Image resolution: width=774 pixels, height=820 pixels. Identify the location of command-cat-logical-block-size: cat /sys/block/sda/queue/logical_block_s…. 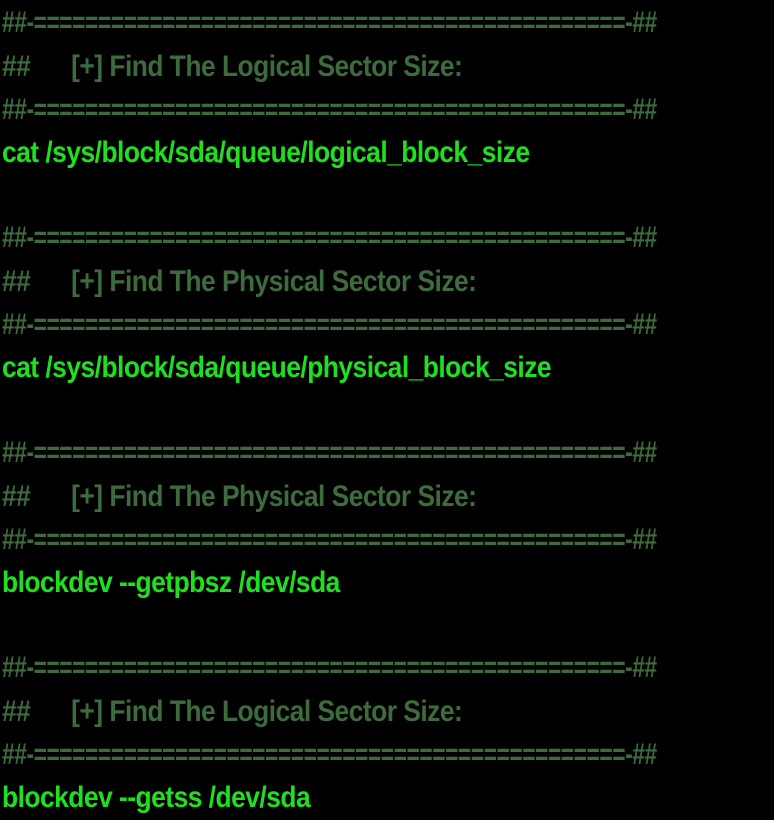
(266, 153).